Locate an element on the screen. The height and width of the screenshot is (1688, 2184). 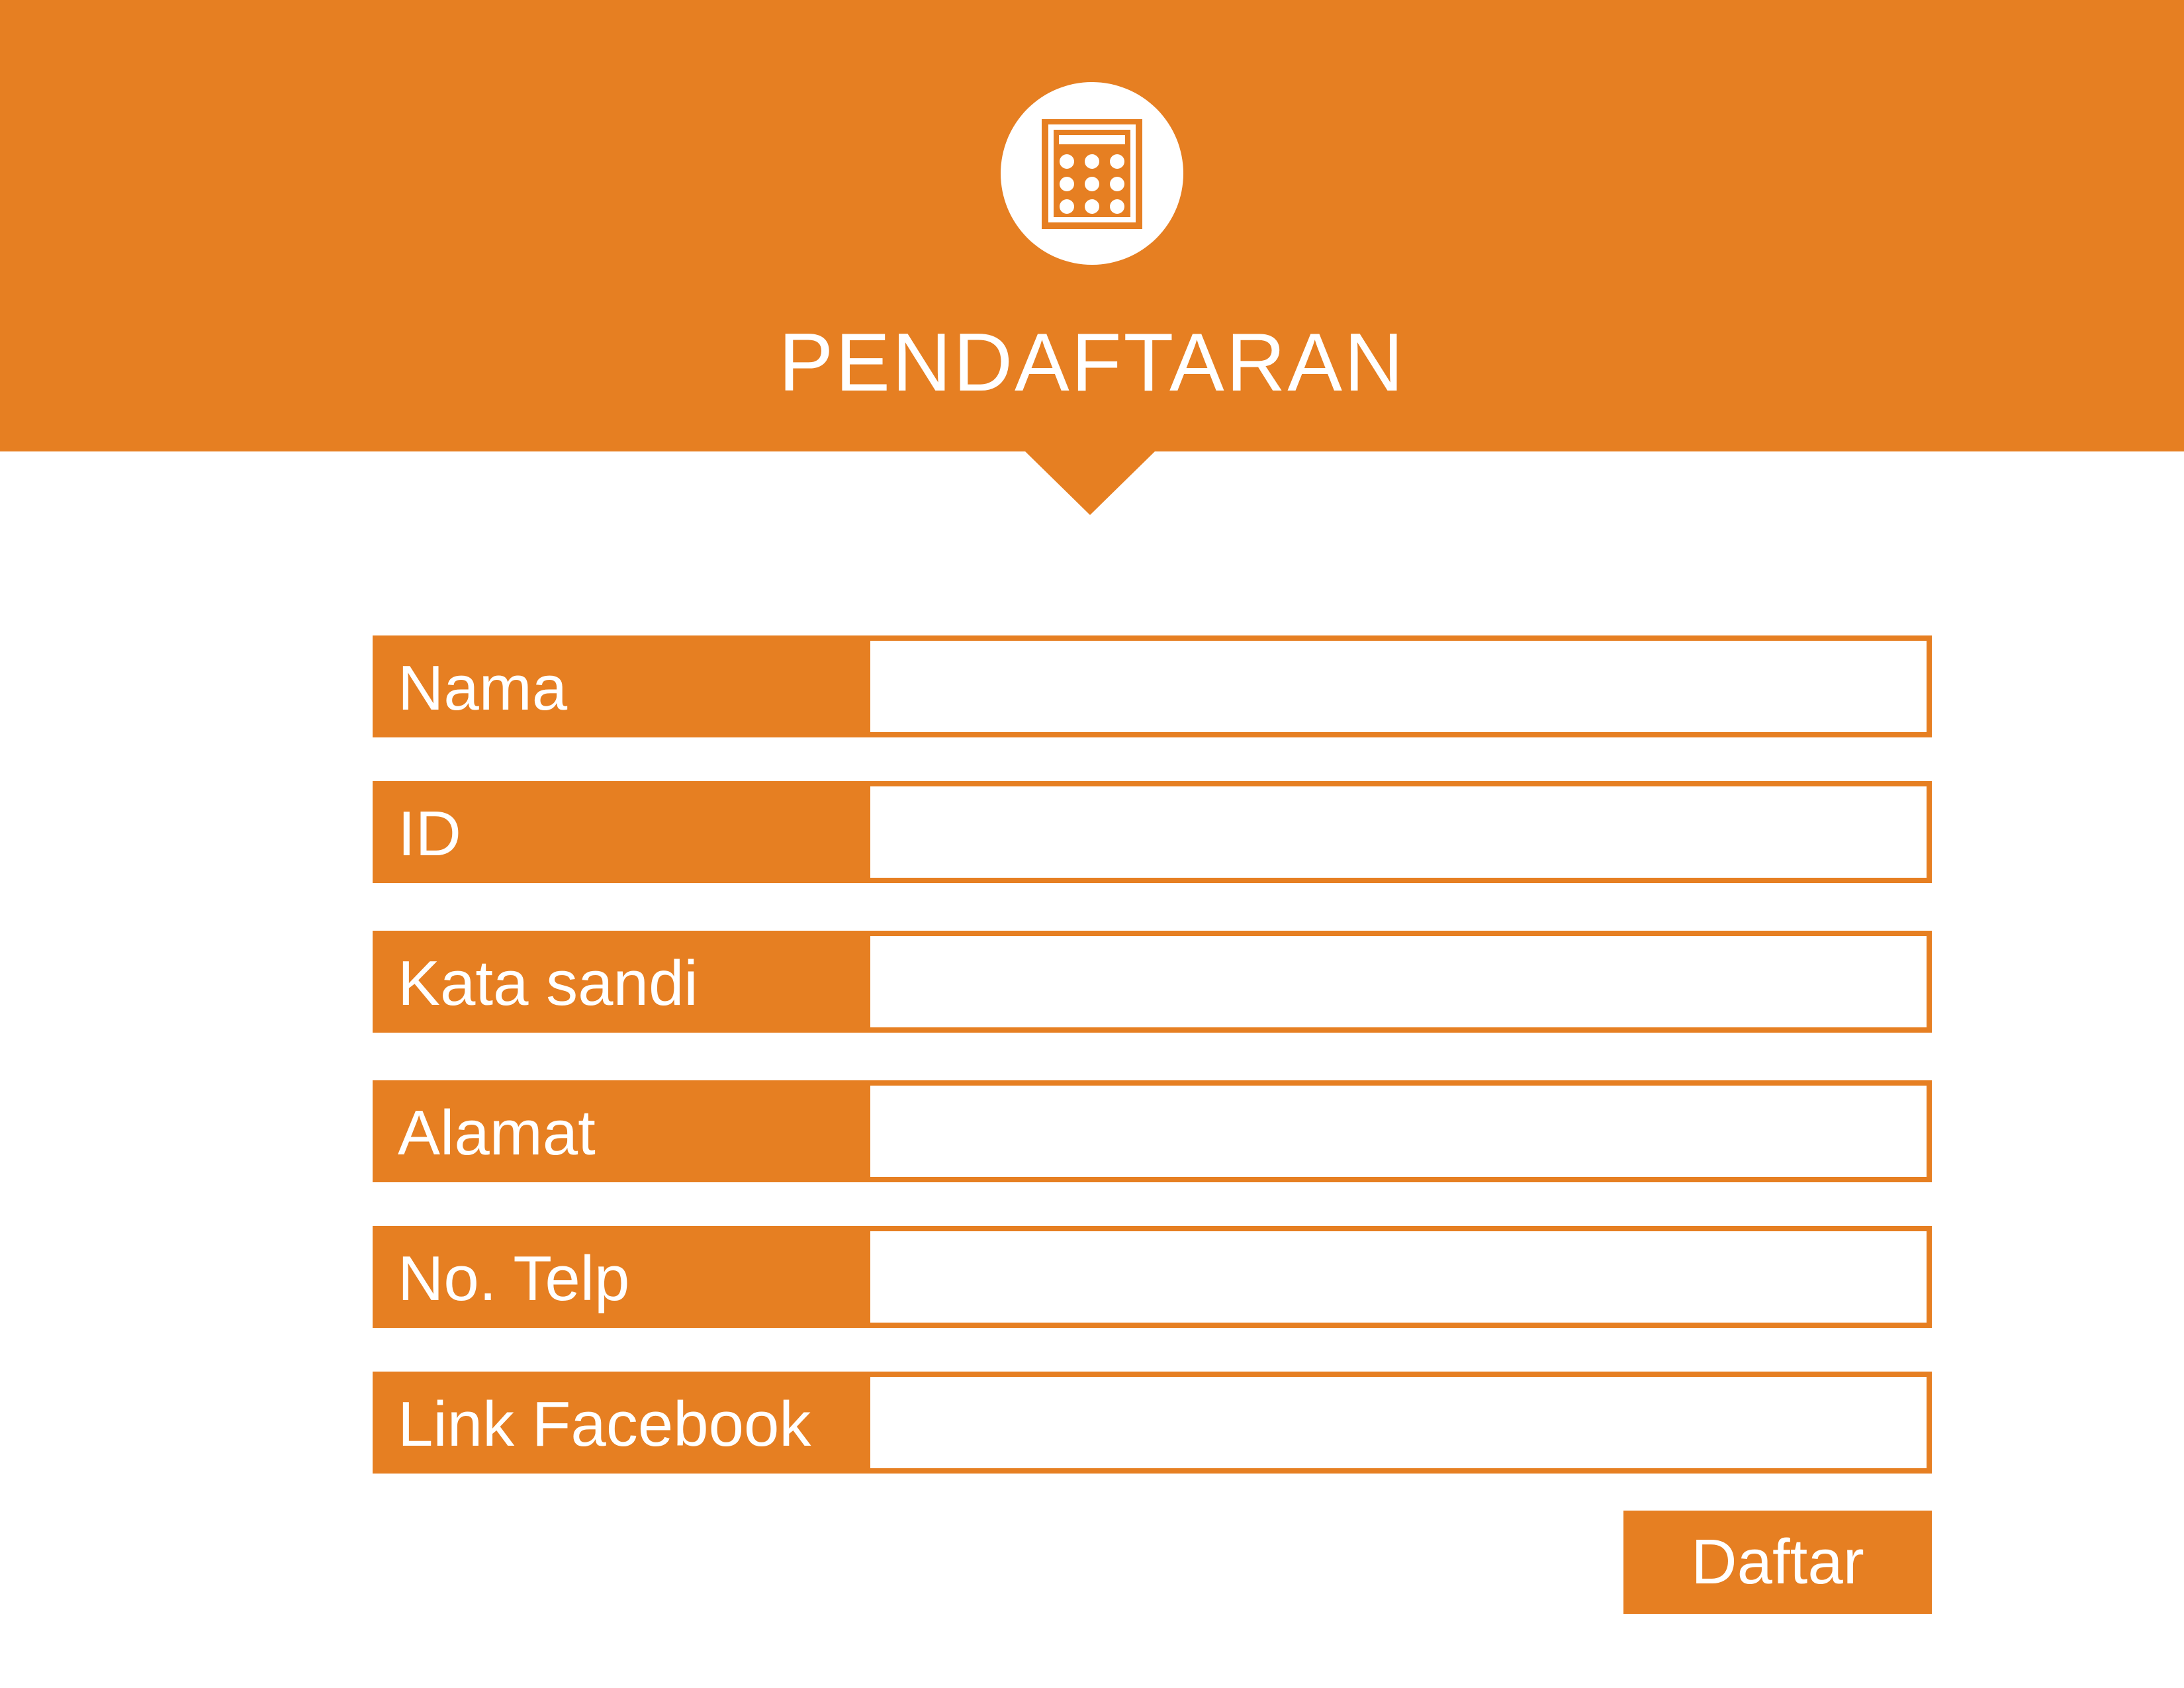
form-row-id: ID is located at coordinates (1152, 832).